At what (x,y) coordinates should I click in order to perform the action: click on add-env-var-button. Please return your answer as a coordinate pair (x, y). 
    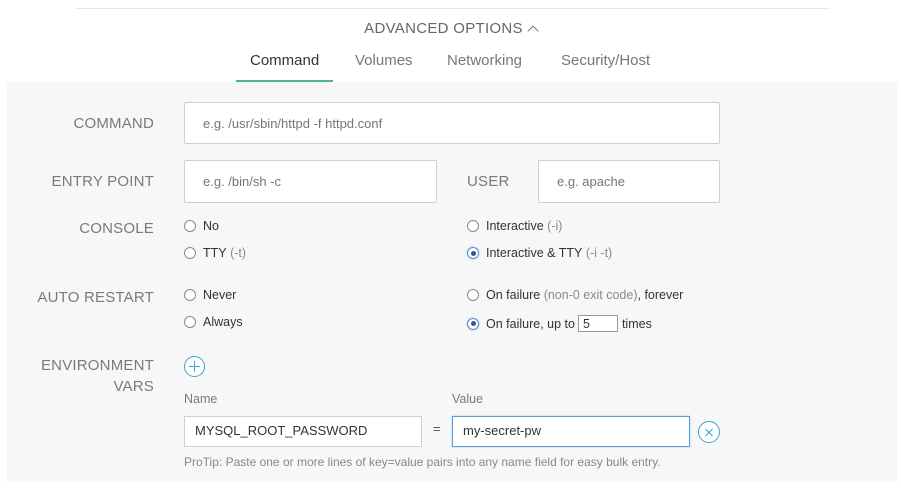
    Looking at the image, I should click on (194, 366).